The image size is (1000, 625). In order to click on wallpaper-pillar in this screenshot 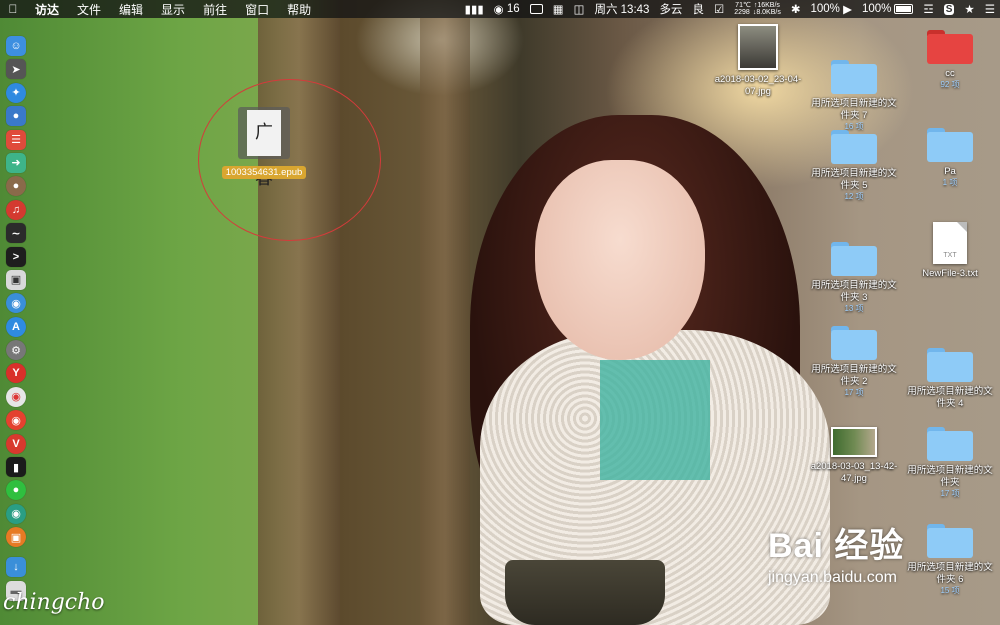, I will do `click(445, 321)`.